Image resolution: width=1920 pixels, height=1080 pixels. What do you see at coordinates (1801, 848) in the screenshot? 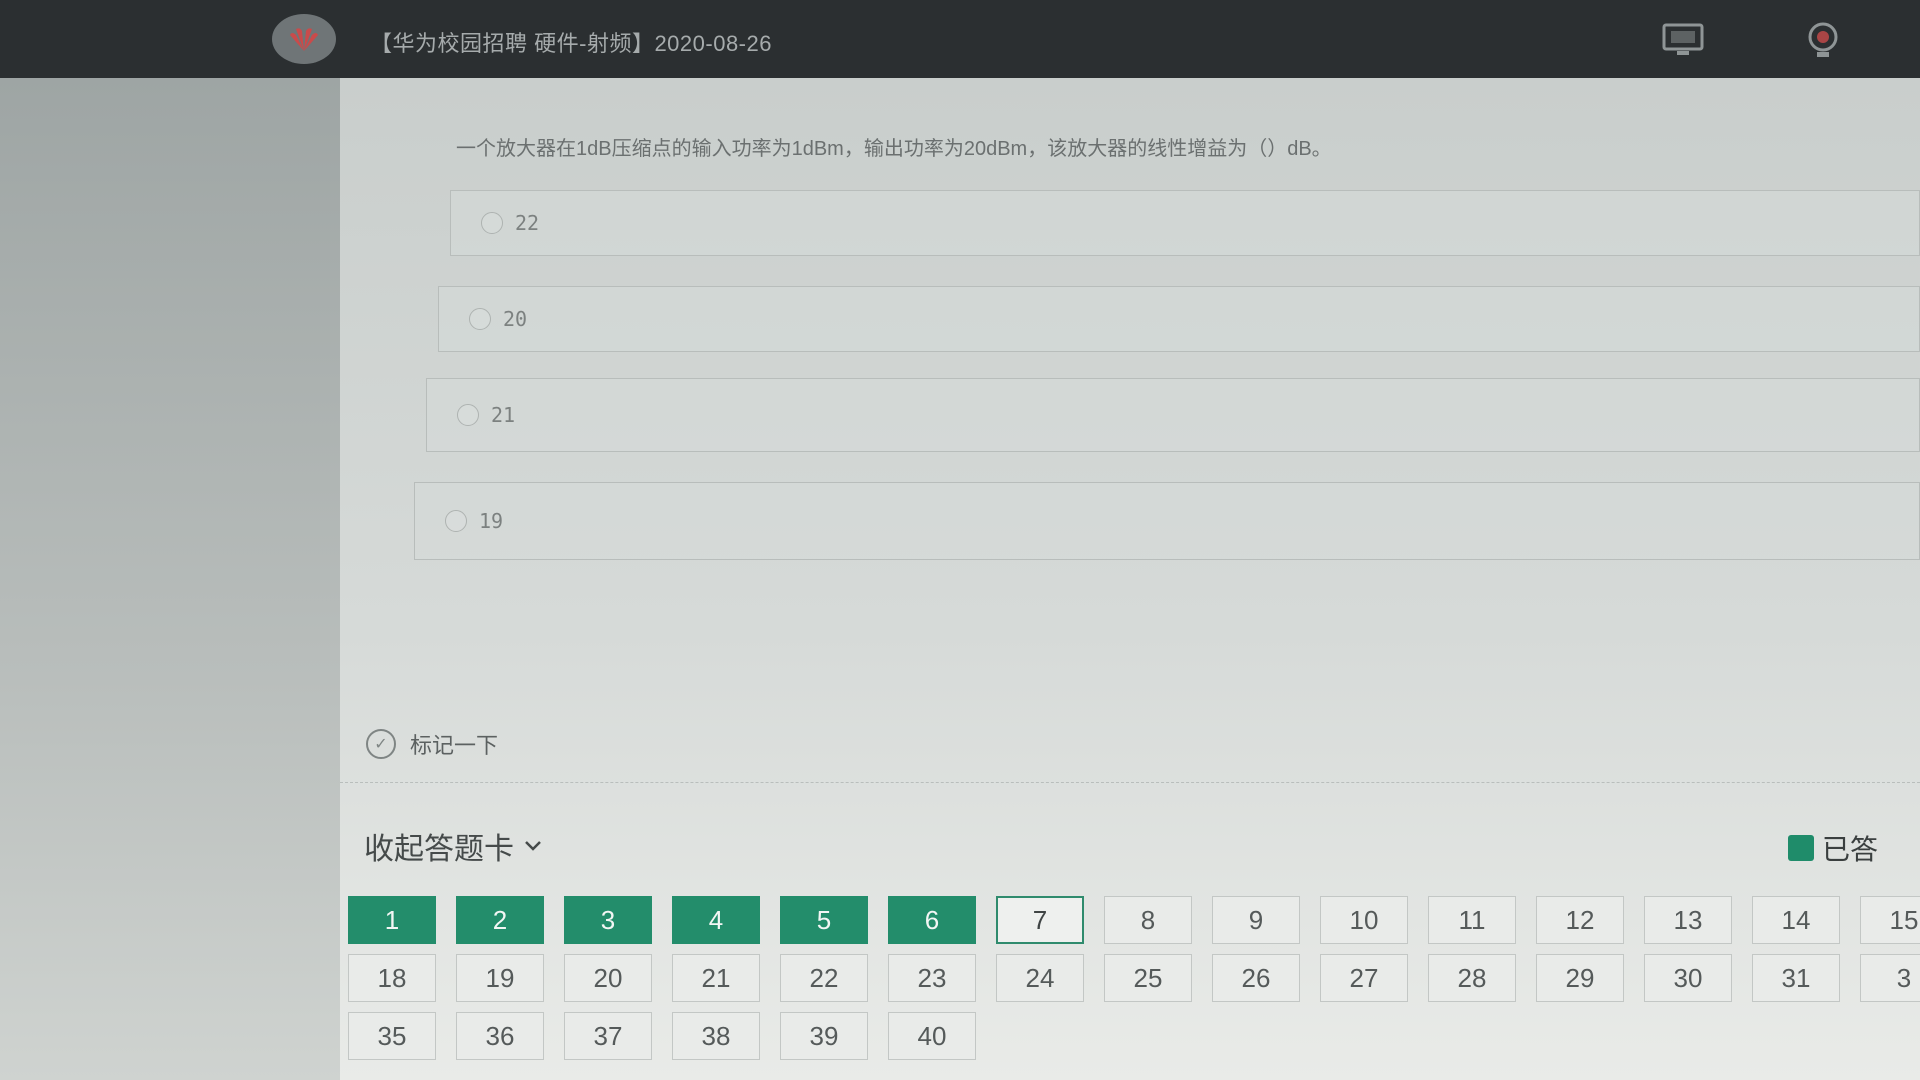
I see `answered-swatch` at bounding box center [1801, 848].